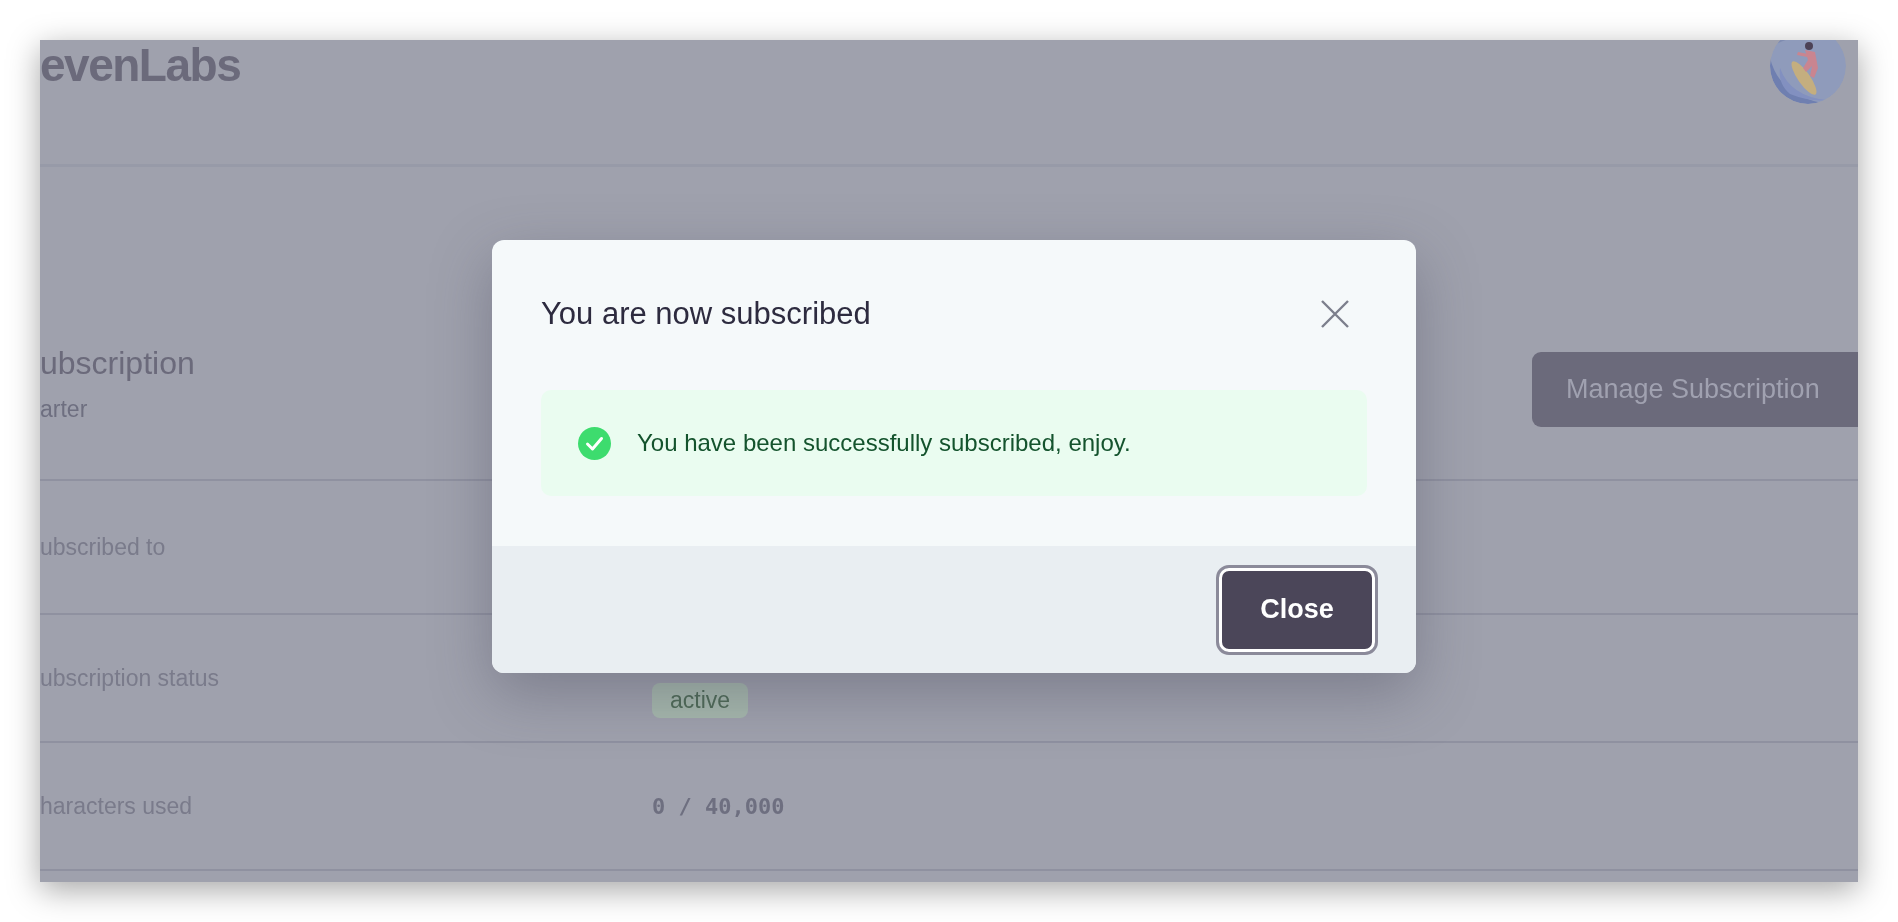 This screenshot has width=1898, height=922. Describe the element at coordinates (1297, 609) in the screenshot. I see `close-button: Close` at that location.